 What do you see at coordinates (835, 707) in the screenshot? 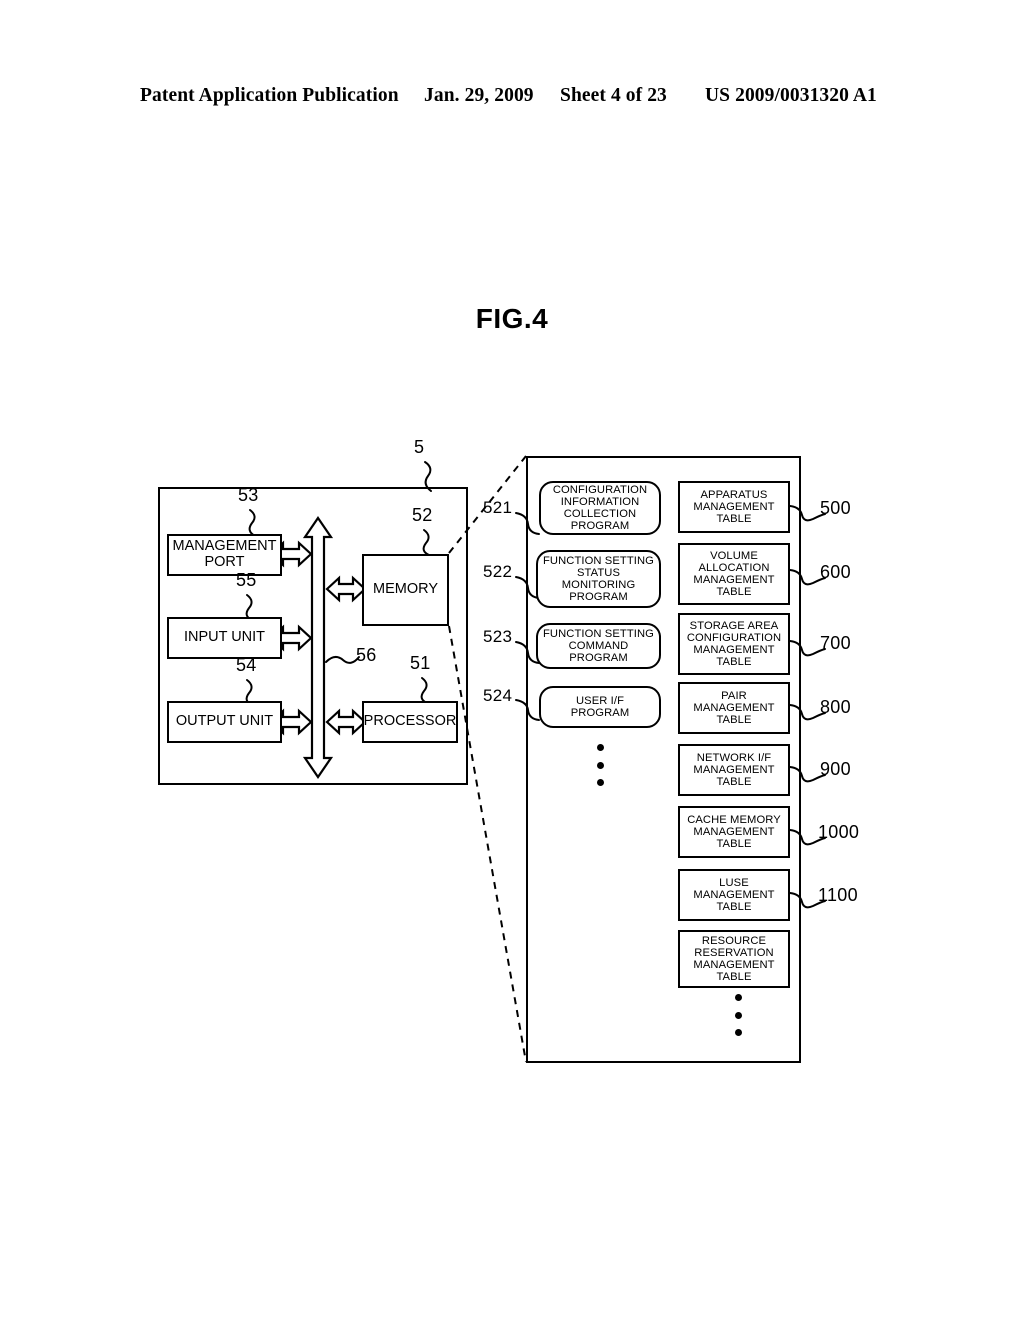
I see `ref-numeral-800: 800` at bounding box center [835, 707].